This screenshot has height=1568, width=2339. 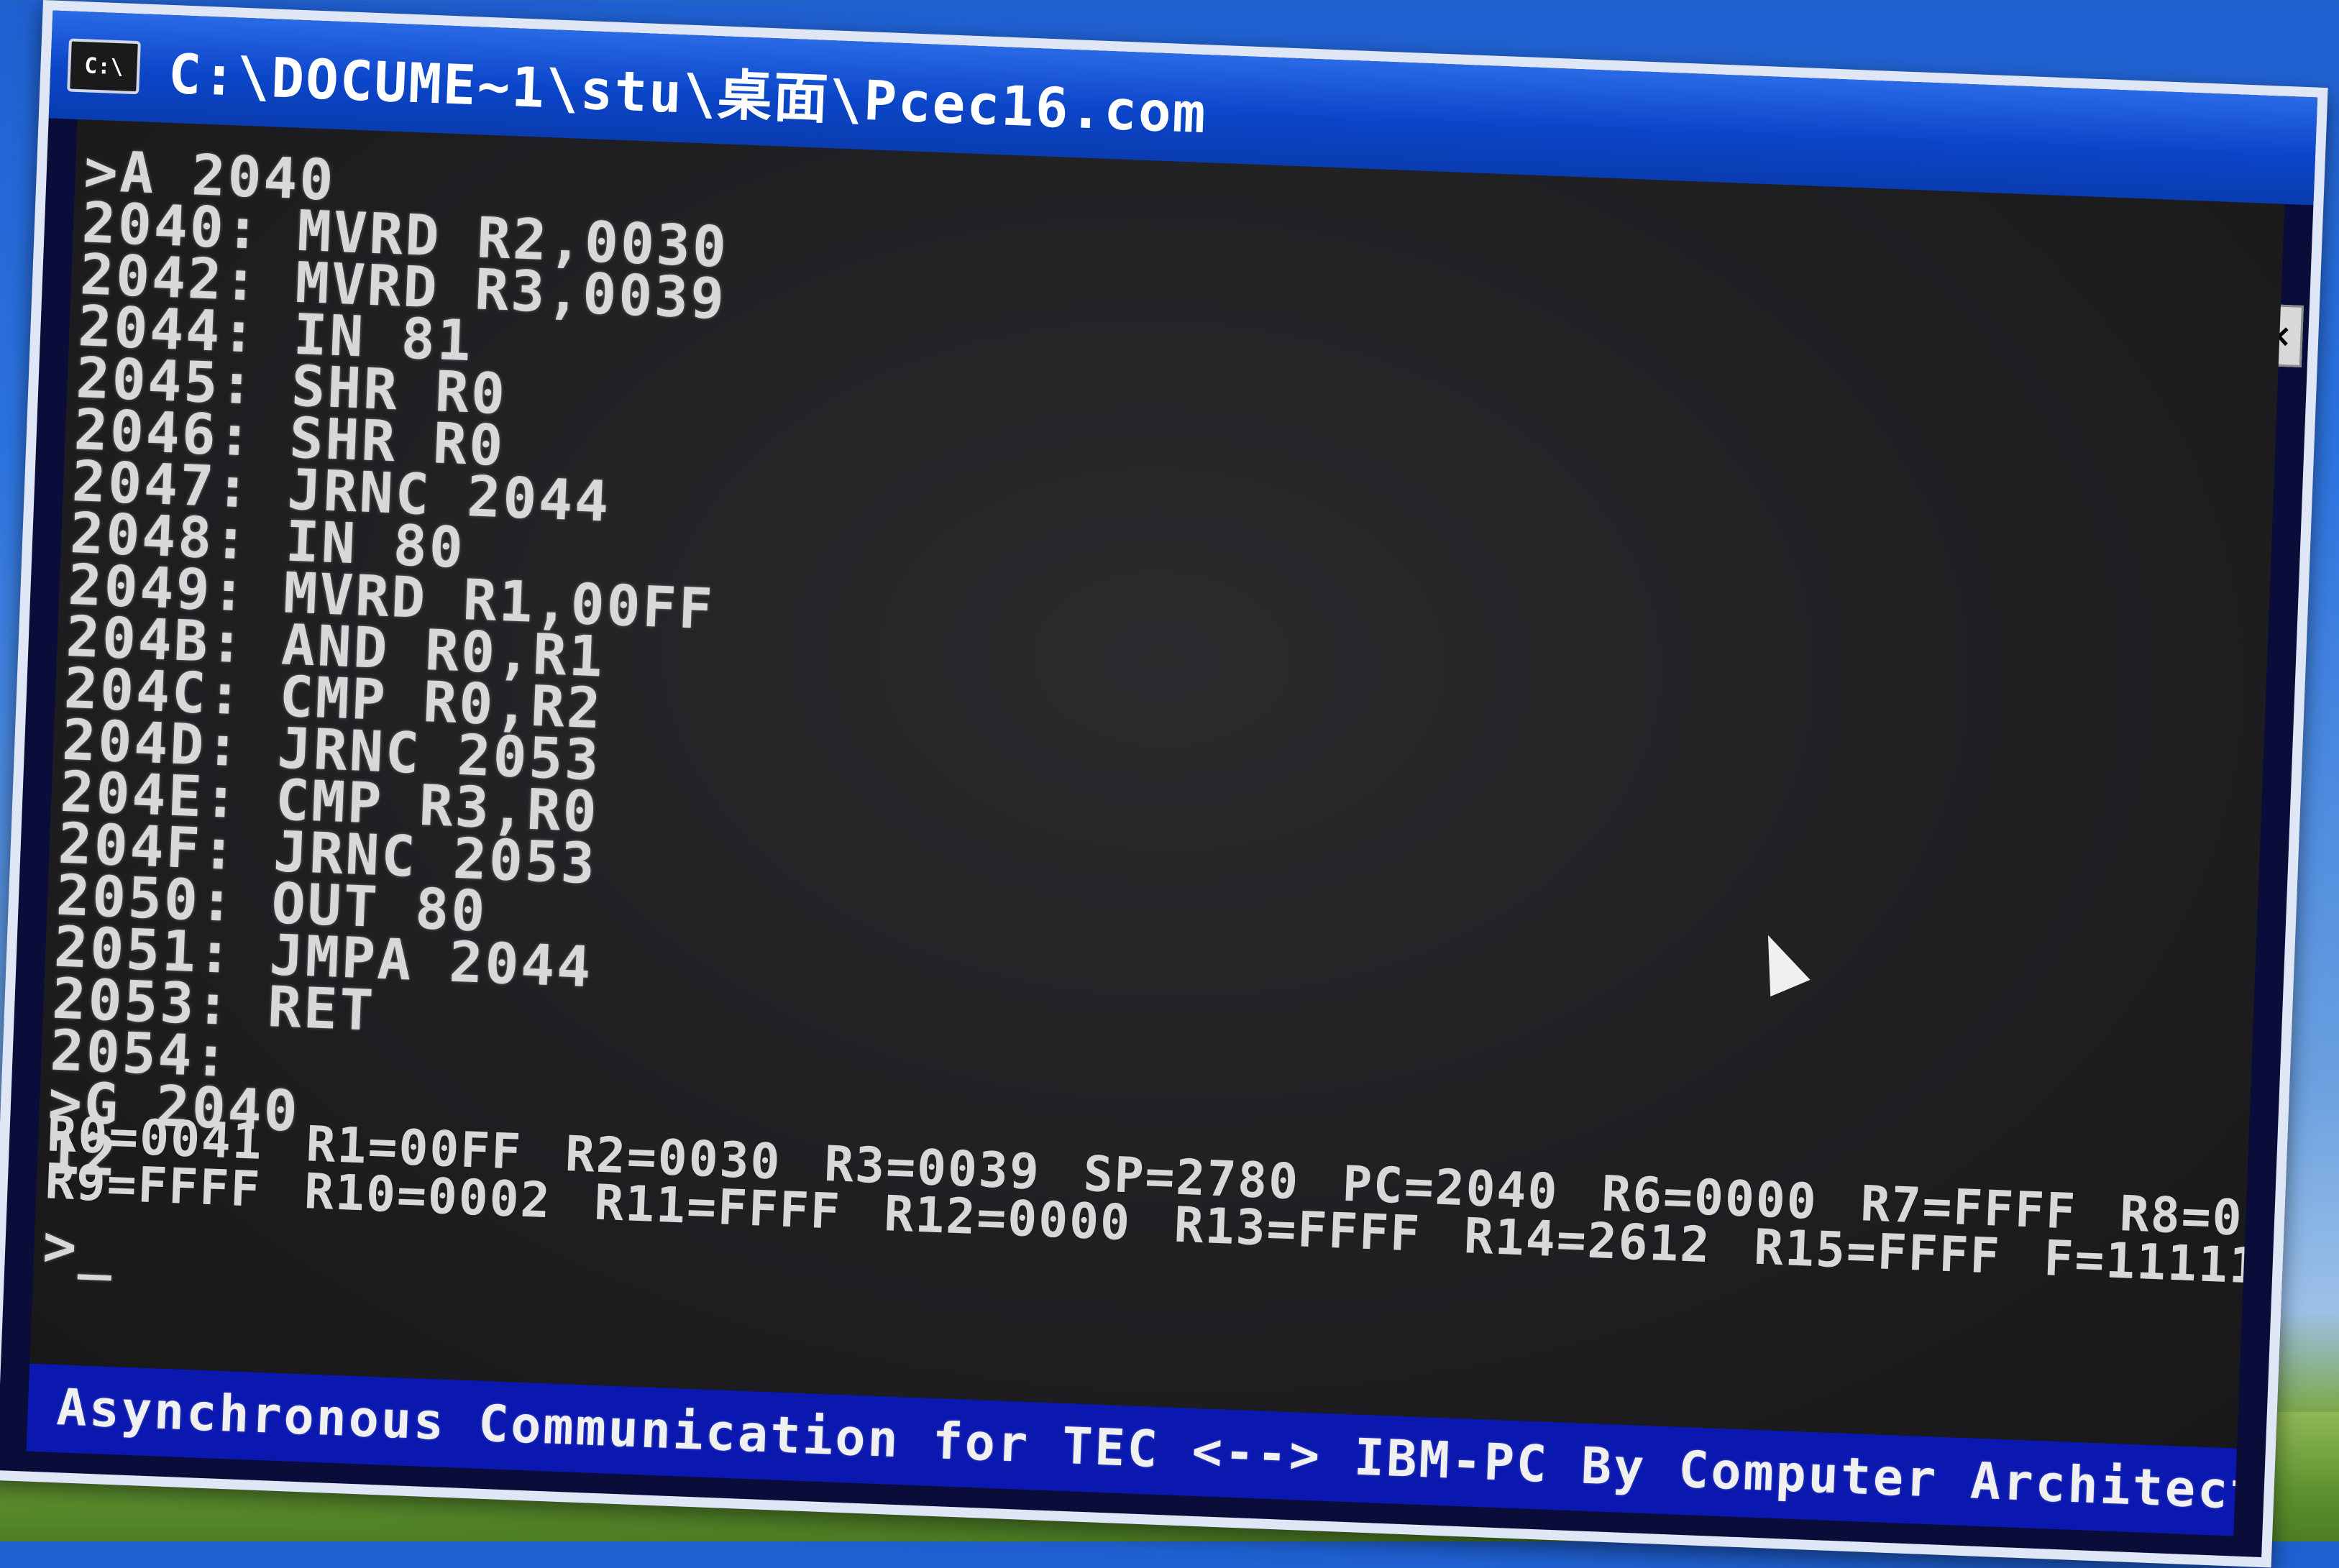 What do you see at coordinates (2164, 1264) in the screenshot?
I see `register-value: F=11111111` at bounding box center [2164, 1264].